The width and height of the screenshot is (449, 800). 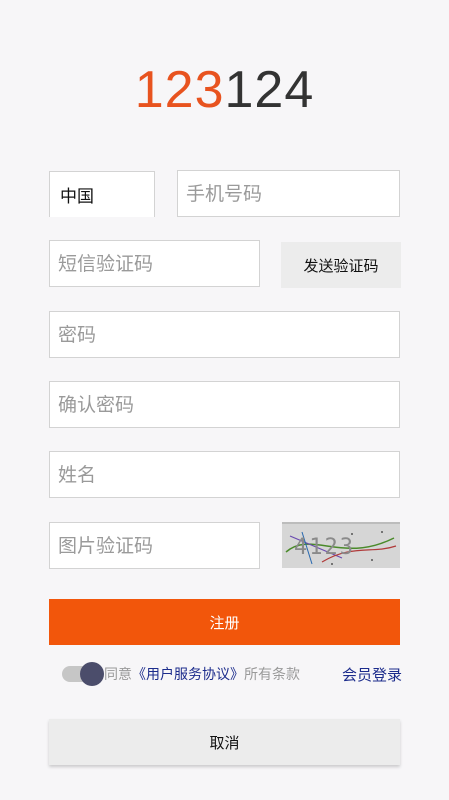 What do you see at coordinates (272, 675) in the screenshot?
I see `agreement-suffix: 所有条款` at bounding box center [272, 675].